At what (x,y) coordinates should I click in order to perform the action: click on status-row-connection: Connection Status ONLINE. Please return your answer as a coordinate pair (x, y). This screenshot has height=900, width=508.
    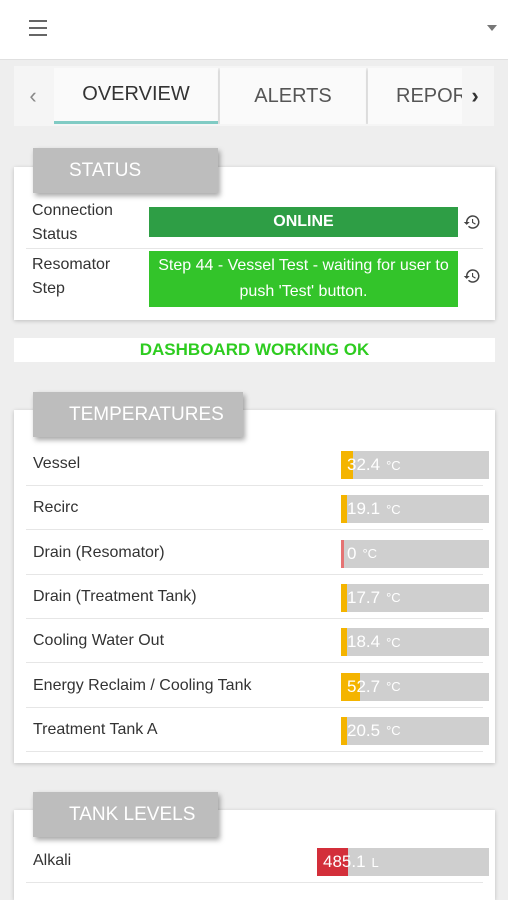
    Looking at the image, I should click on (254, 223).